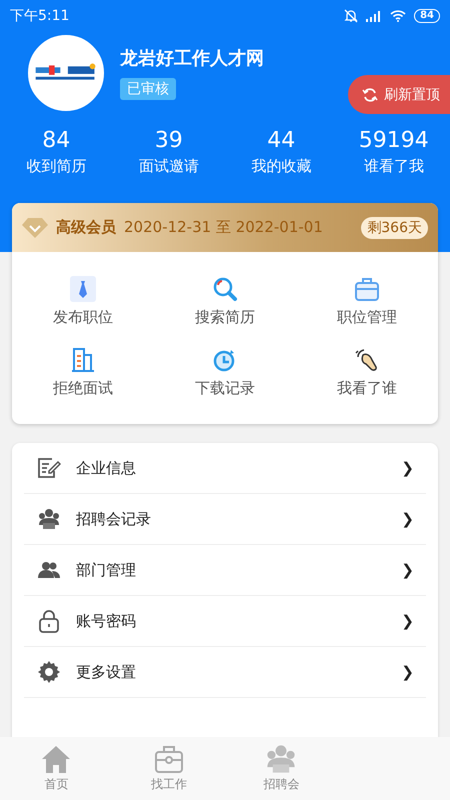 This screenshot has height=800, width=450. What do you see at coordinates (225, 289) in the screenshot?
I see `search-icon` at bounding box center [225, 289].